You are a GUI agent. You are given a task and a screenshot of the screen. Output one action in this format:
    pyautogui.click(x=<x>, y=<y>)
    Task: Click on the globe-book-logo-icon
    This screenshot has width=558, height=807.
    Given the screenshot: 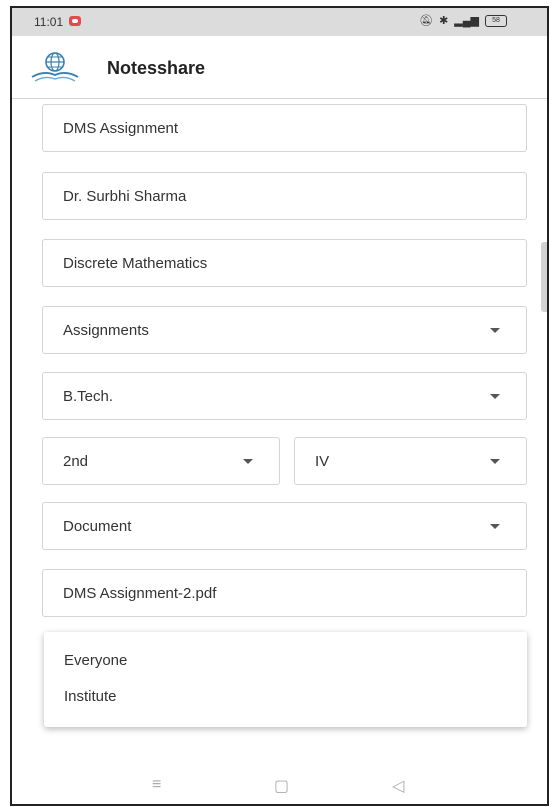 What is the action you would take?
    pyautogui.click(x=55, y=67)
    